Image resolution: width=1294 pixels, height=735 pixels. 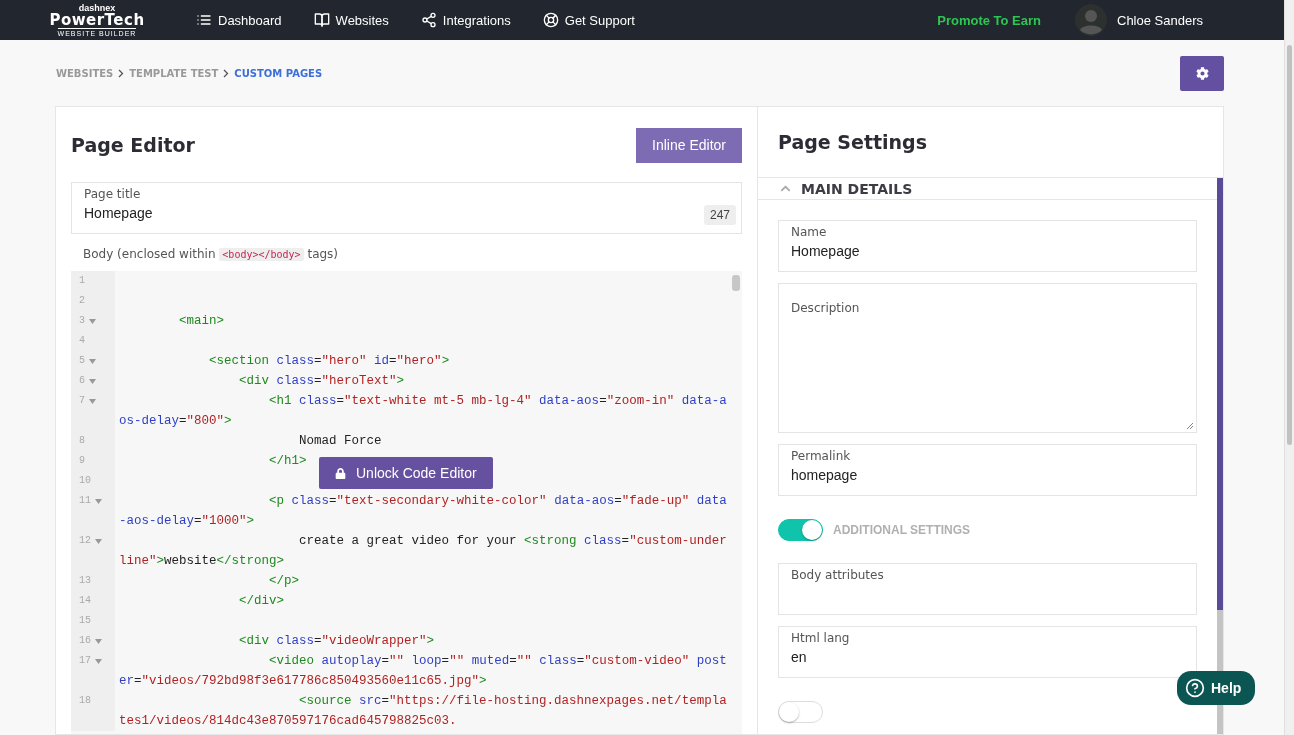 What do you see at coordinates (85, 661) in the screenshot?
I see `line-number: 17` at bounding box center [85, 661].